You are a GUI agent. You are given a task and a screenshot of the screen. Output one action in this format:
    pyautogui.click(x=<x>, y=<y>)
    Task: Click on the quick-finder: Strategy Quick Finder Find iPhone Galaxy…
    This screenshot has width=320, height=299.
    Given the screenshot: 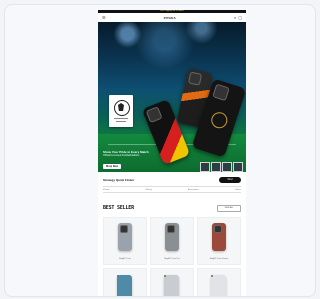 What is the action you would take?
    pyautogui.click(x=172, y=182)
    